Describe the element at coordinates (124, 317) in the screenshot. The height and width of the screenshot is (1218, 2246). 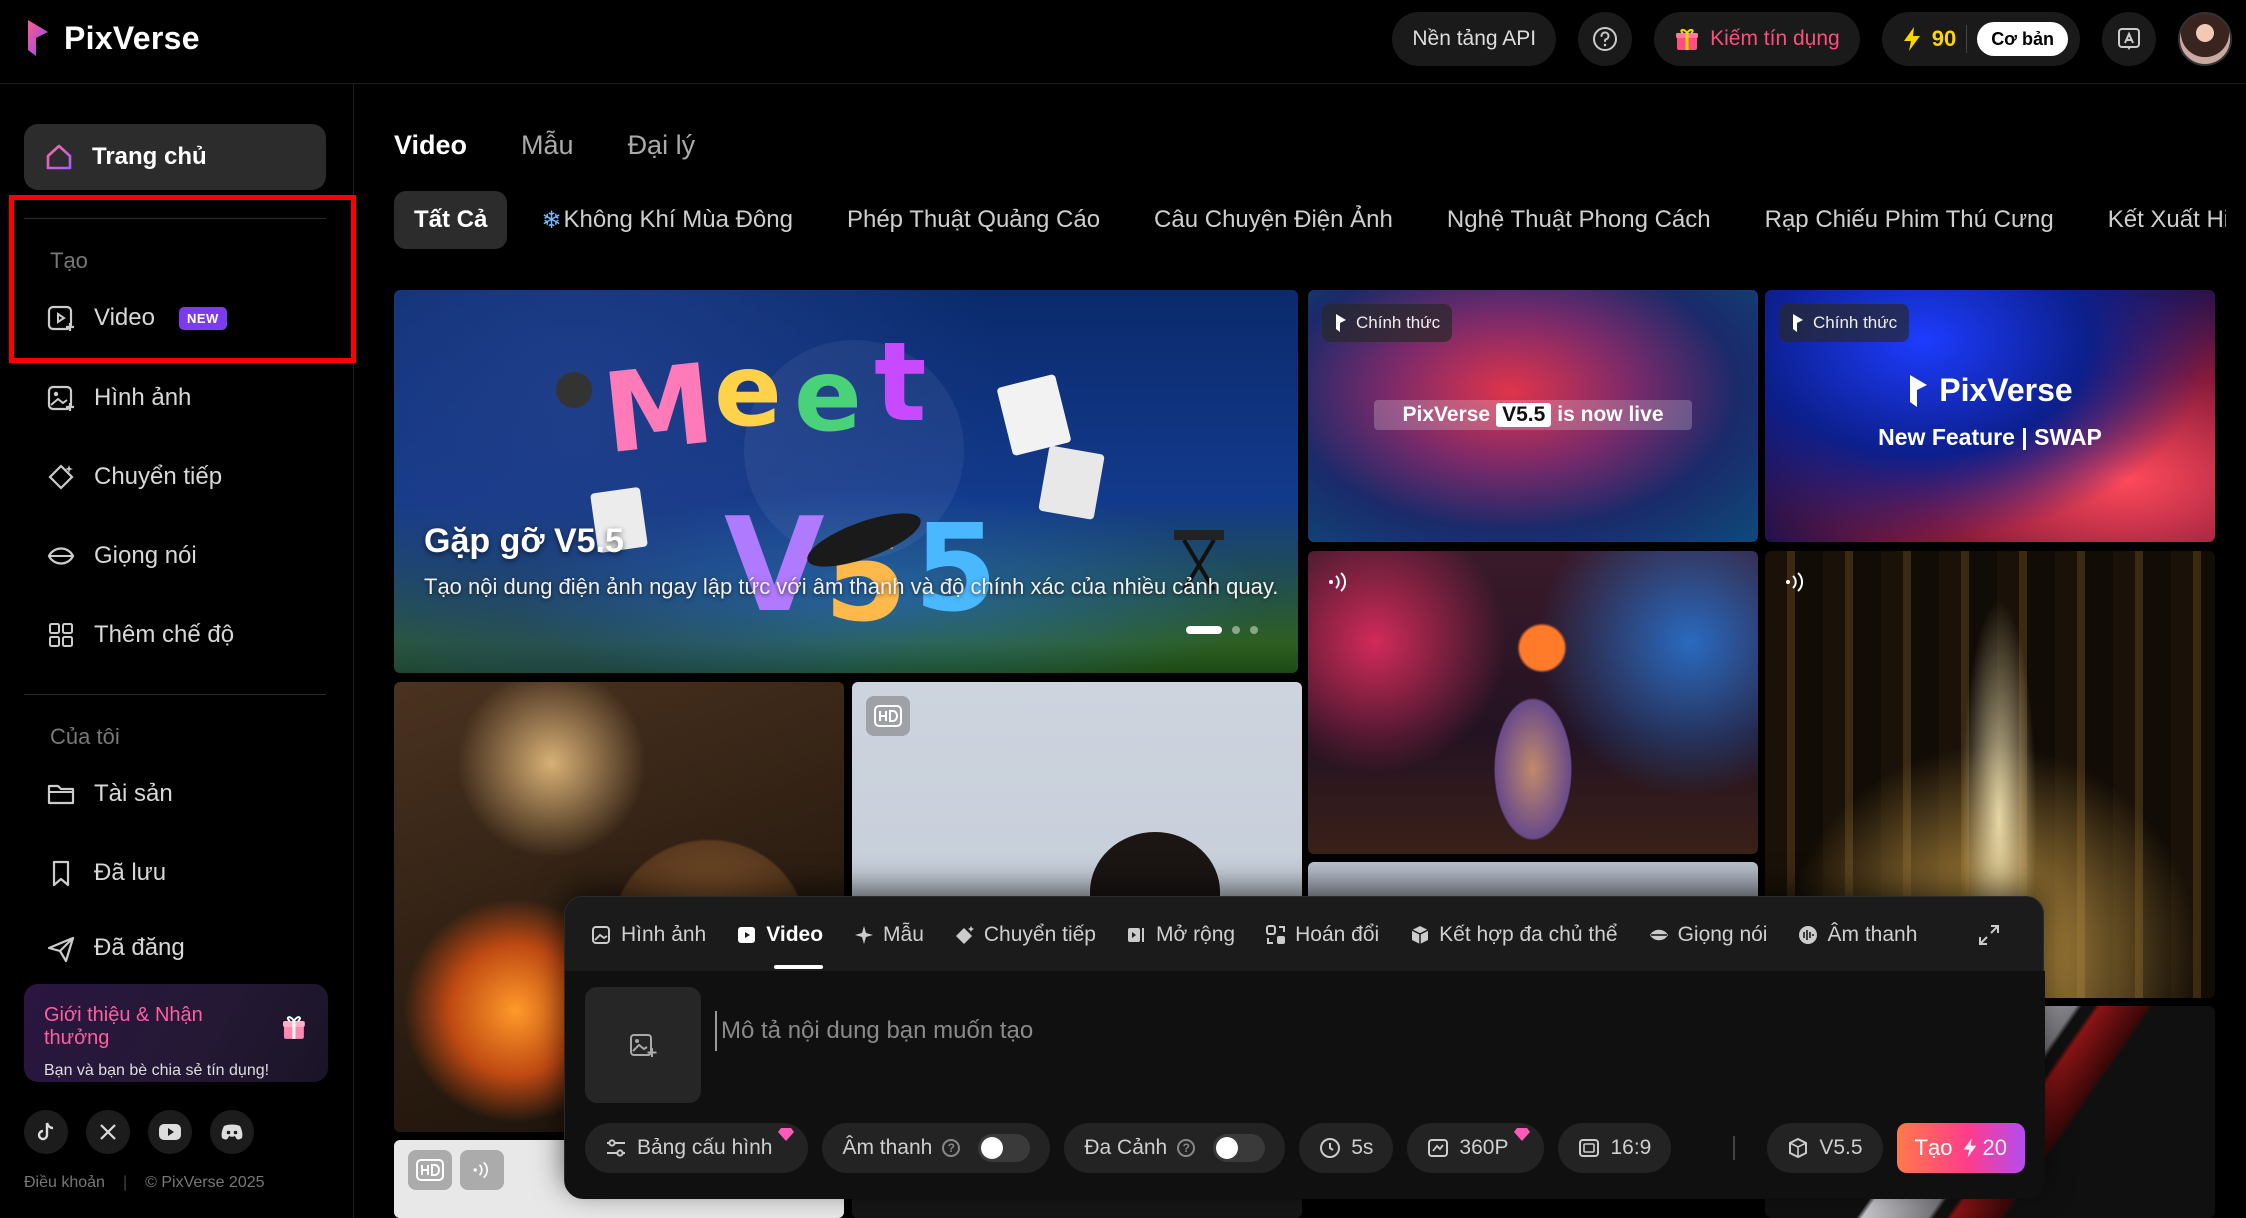
I see `video-label: Video` at that location.